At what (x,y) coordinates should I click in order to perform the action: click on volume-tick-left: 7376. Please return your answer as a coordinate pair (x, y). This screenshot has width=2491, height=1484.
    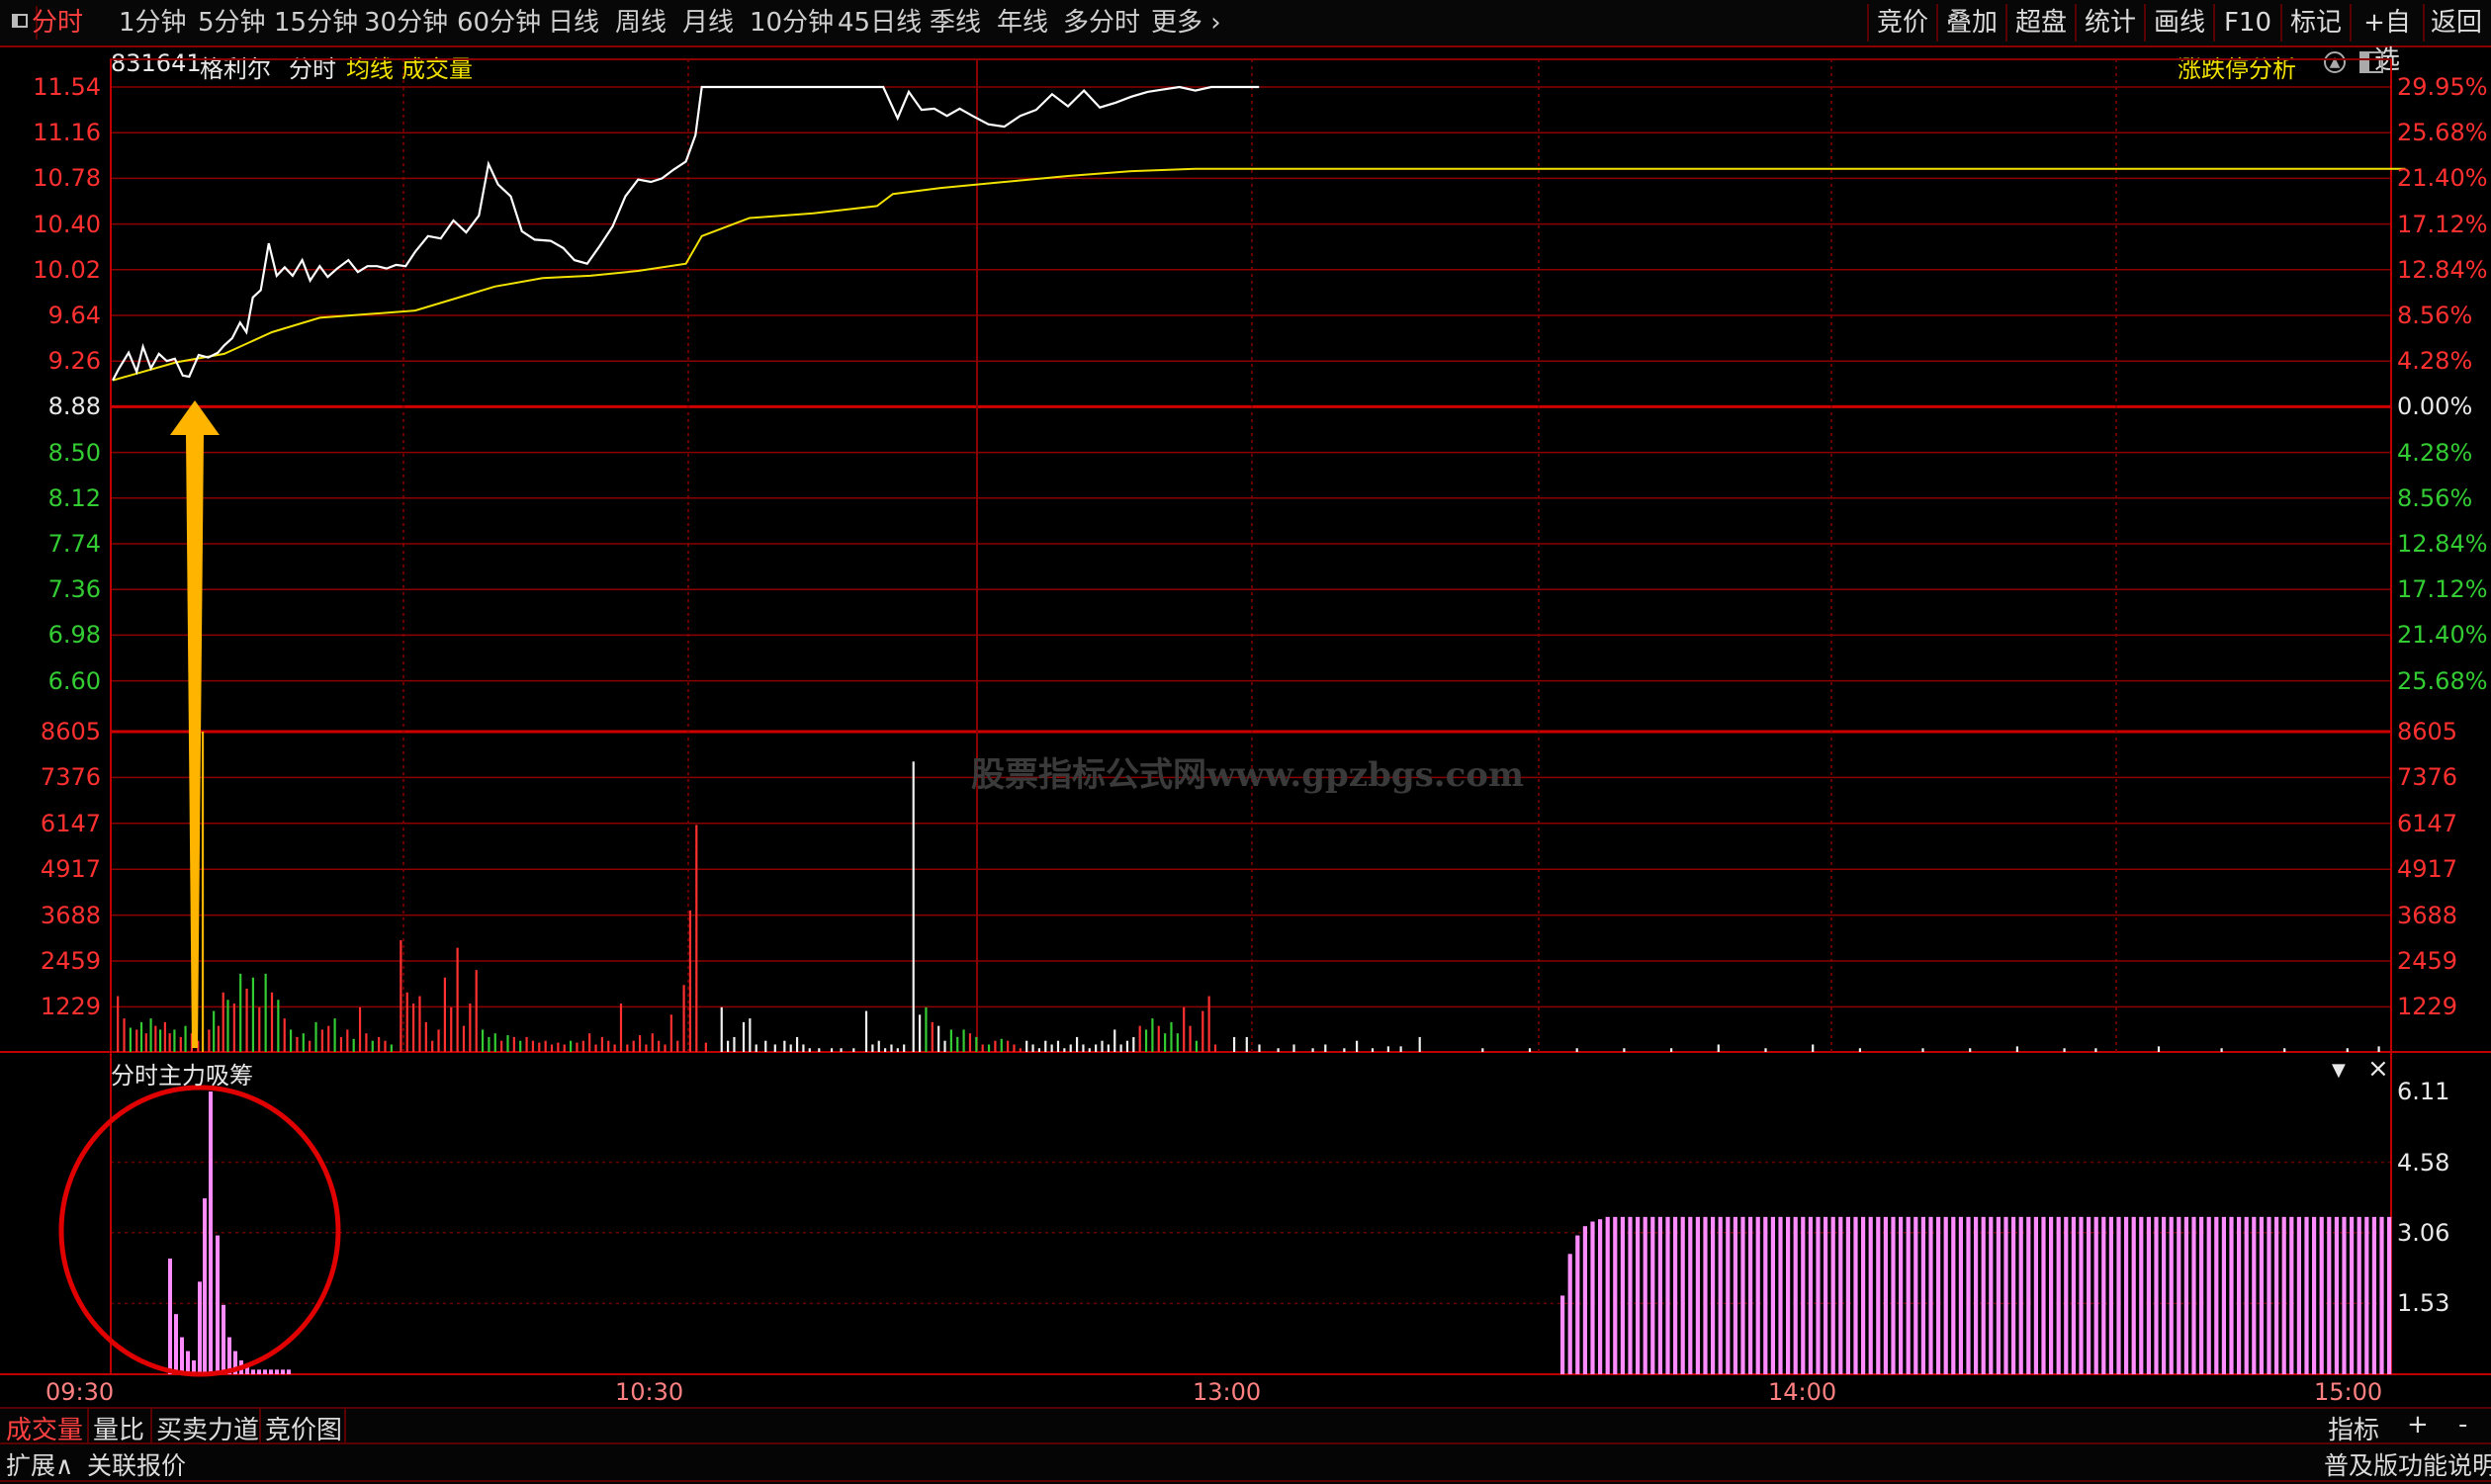
    Looking at the image, I should click on (70, 777).